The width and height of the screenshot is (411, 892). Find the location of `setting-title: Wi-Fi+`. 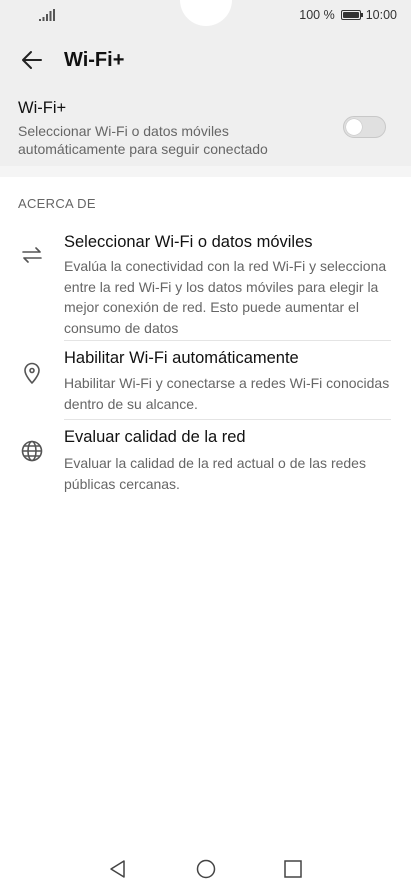

setting-title: Wi-Fi+ is located at coordinates (42, 108).